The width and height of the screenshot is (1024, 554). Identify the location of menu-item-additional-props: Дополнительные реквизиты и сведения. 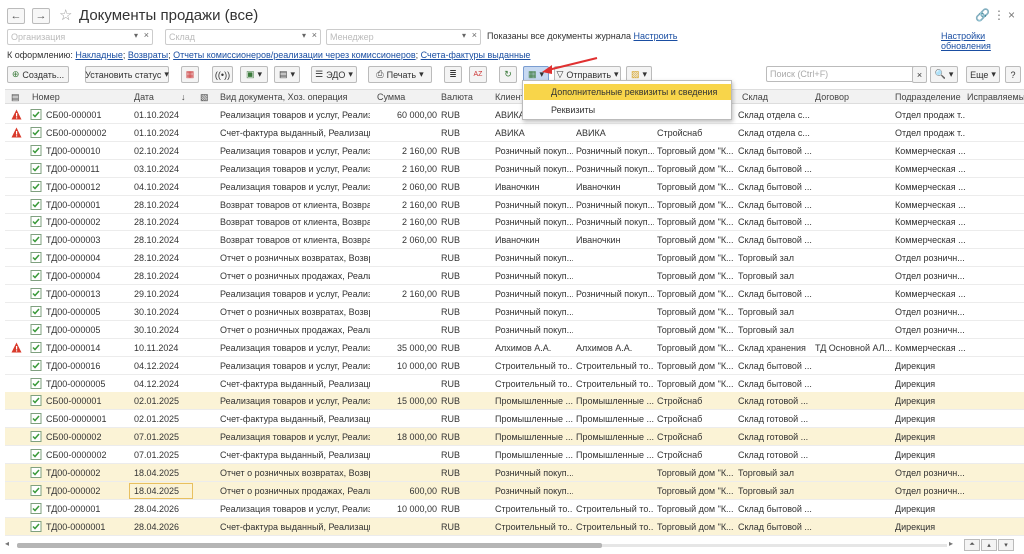
(627, 92).